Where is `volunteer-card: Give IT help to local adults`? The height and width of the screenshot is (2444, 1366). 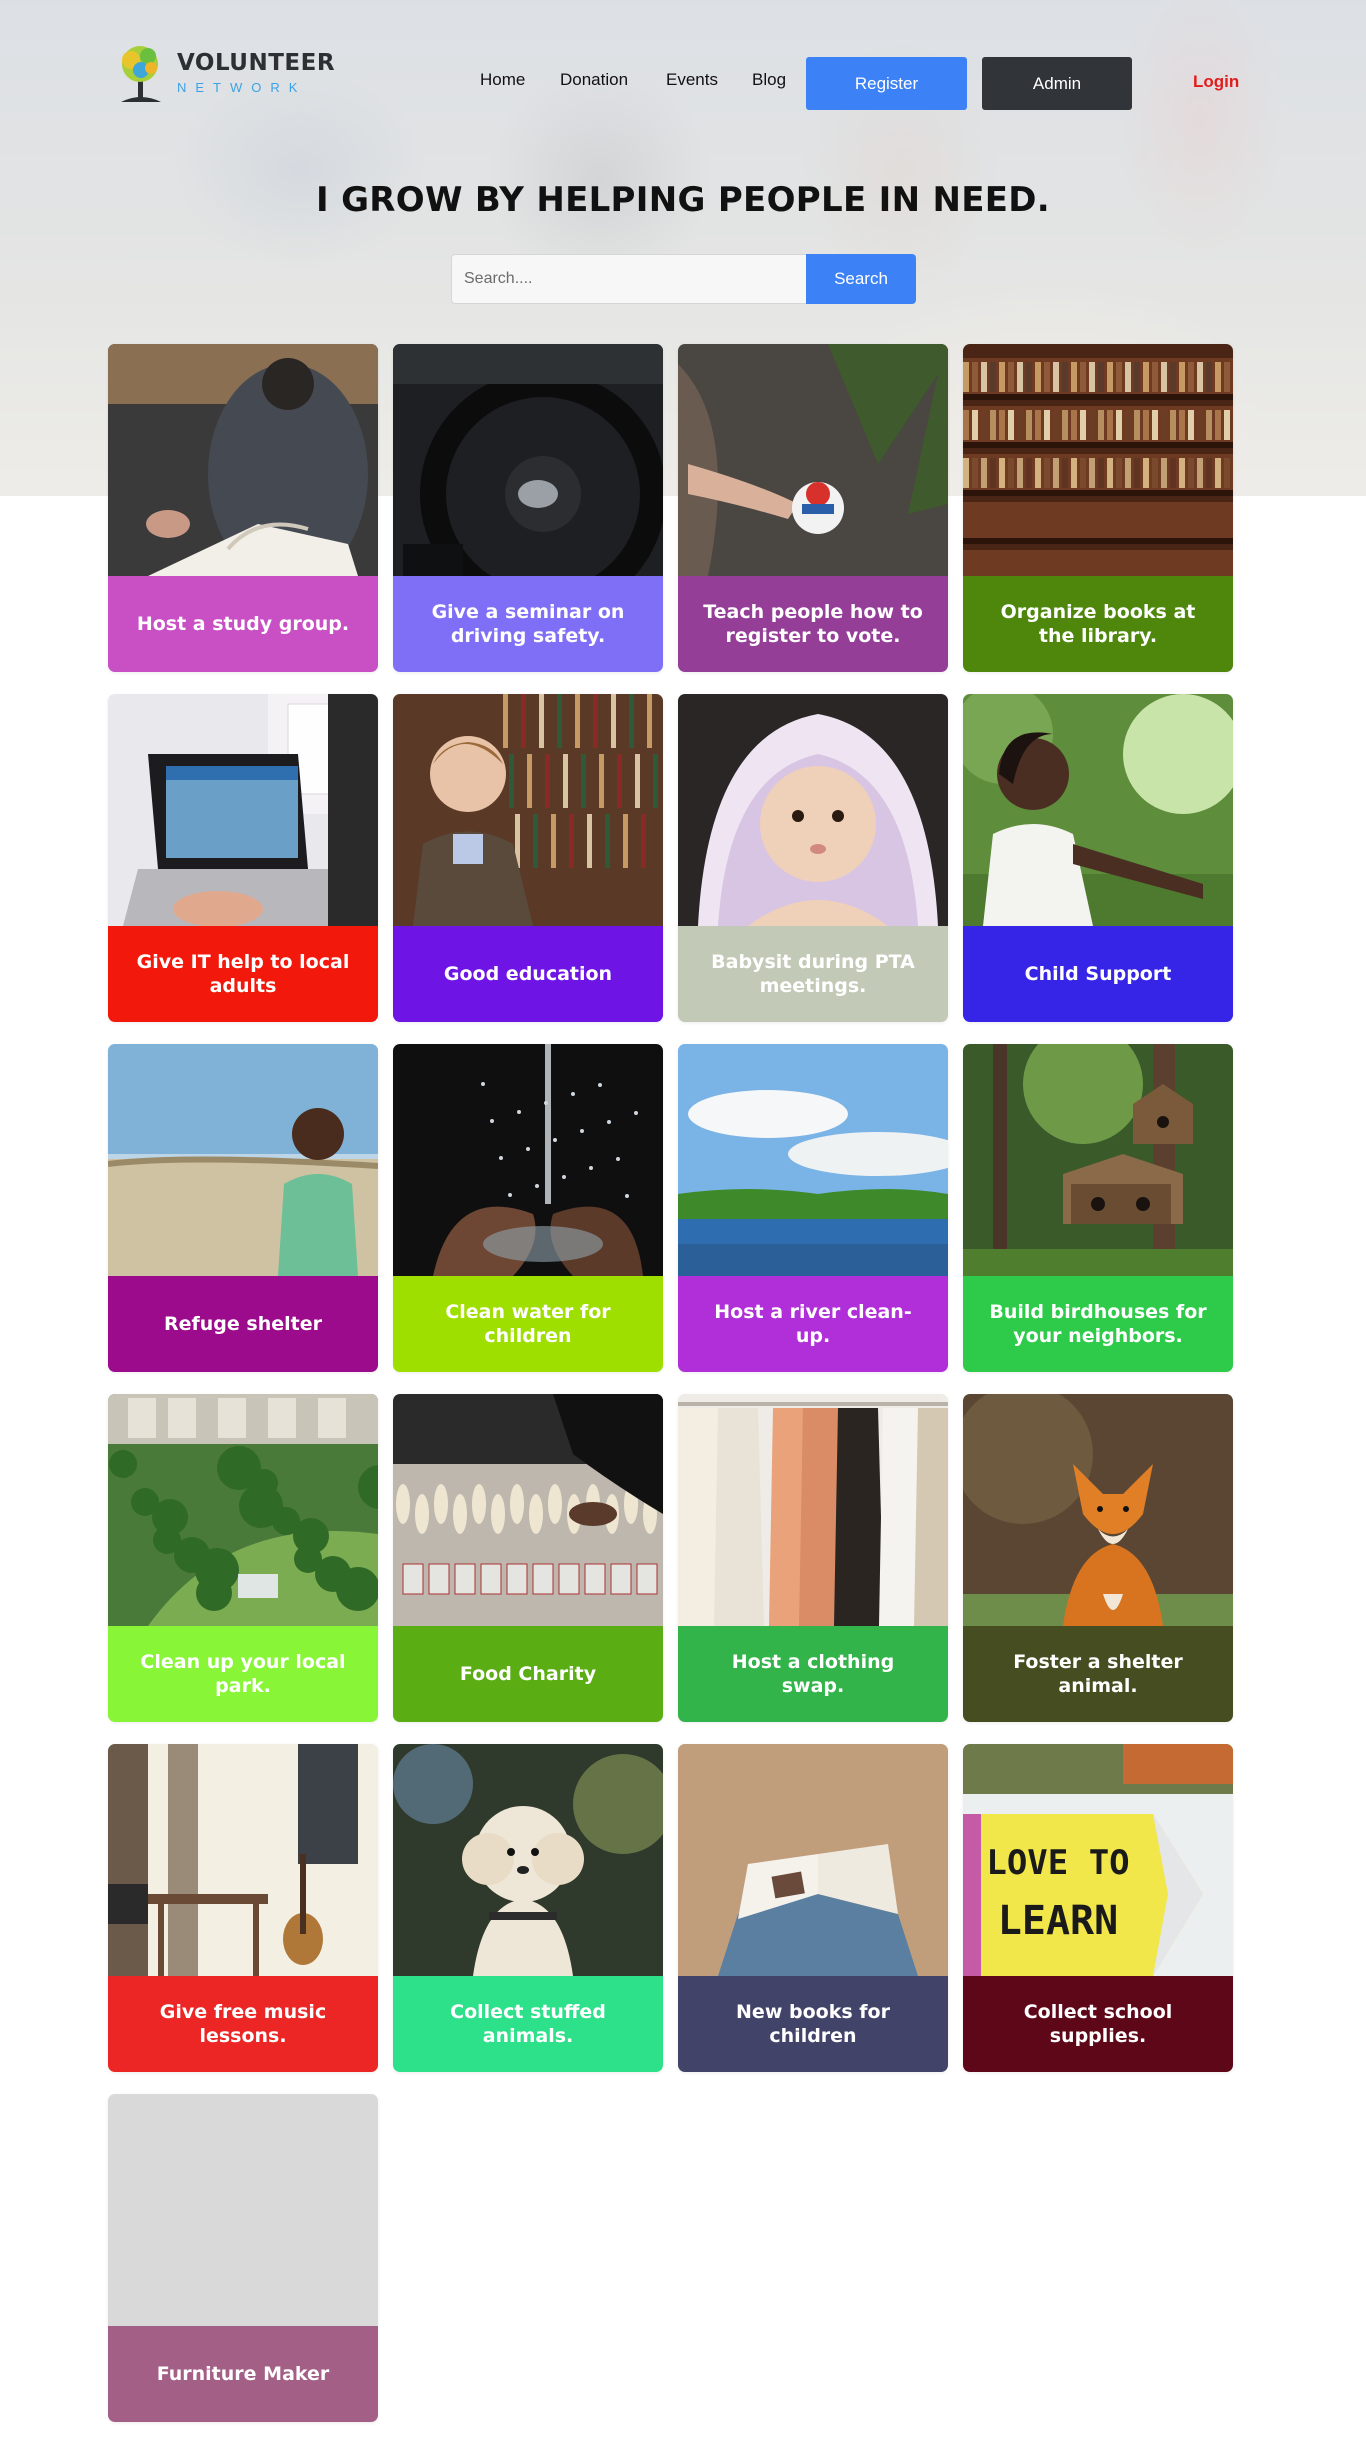 volunteer-card: Give IT help to local adults is located at coordinates (243, 858).